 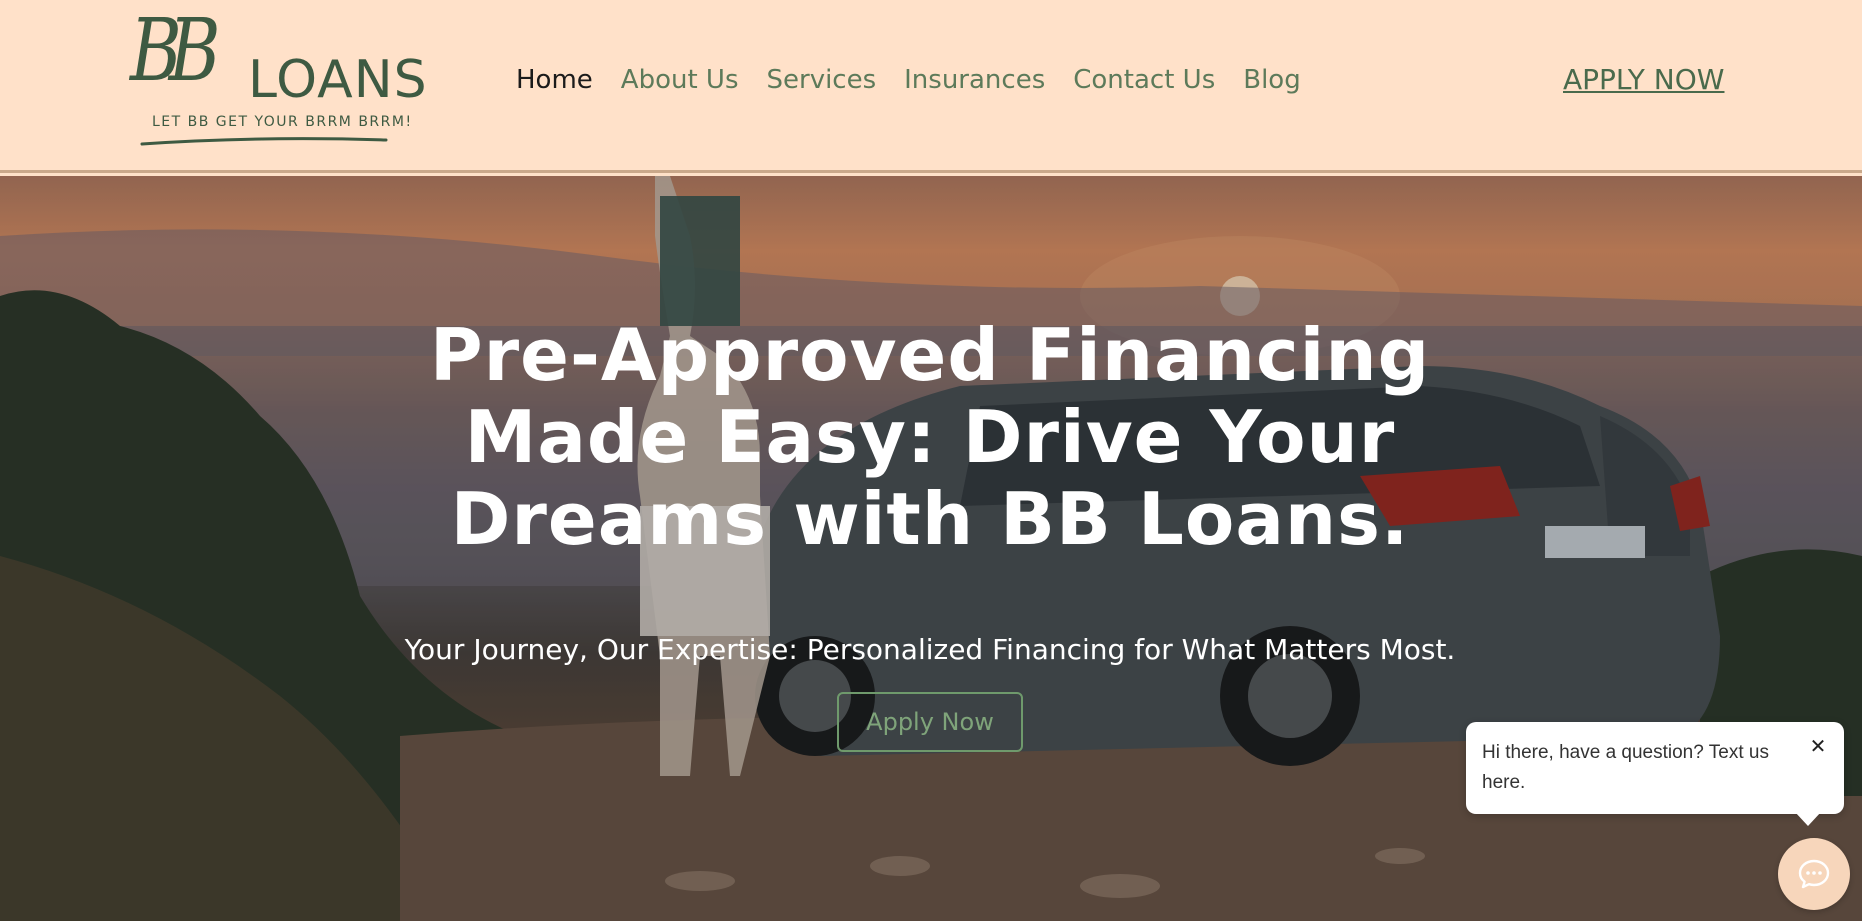 What do you see at coordinates (554, 80) in the screenshot?
I see `nav-home: Home` at bounding box center [554, 80].